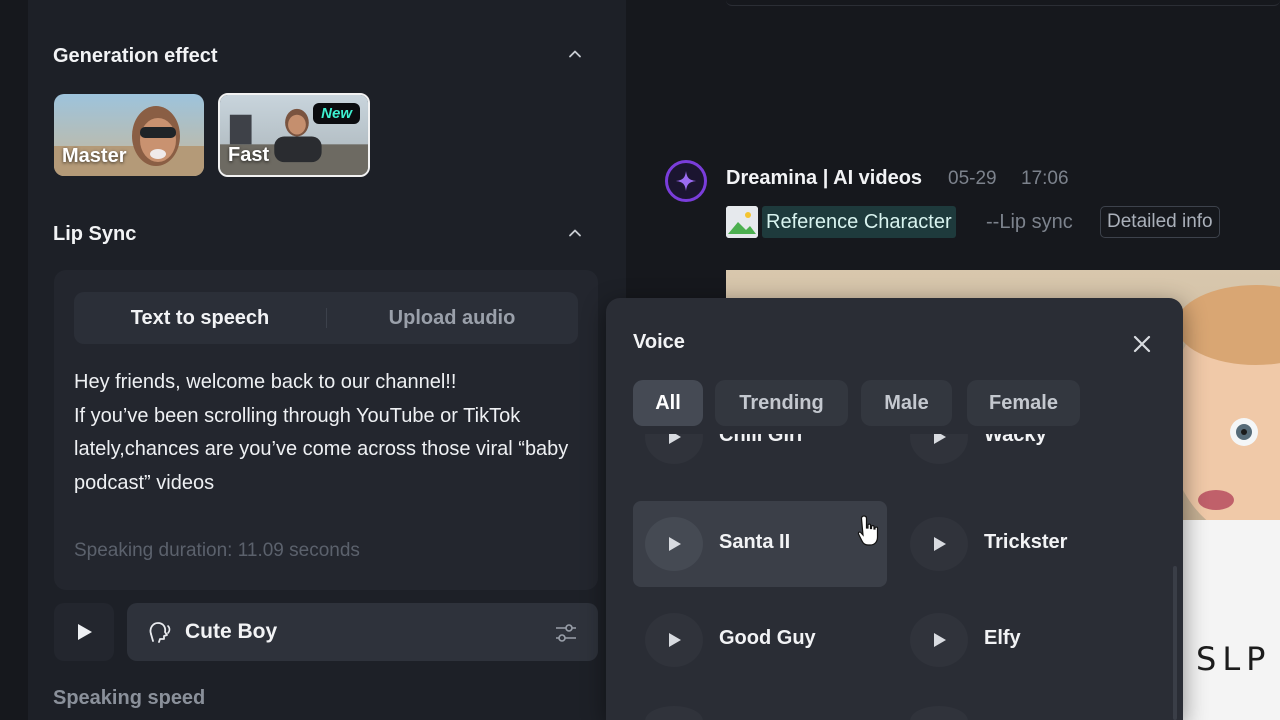  What do you see at coordinates (760, 457) in the screenshot?
I see `voice-item-chill-girl: Chill Girl` at bounding box center [760, 457].